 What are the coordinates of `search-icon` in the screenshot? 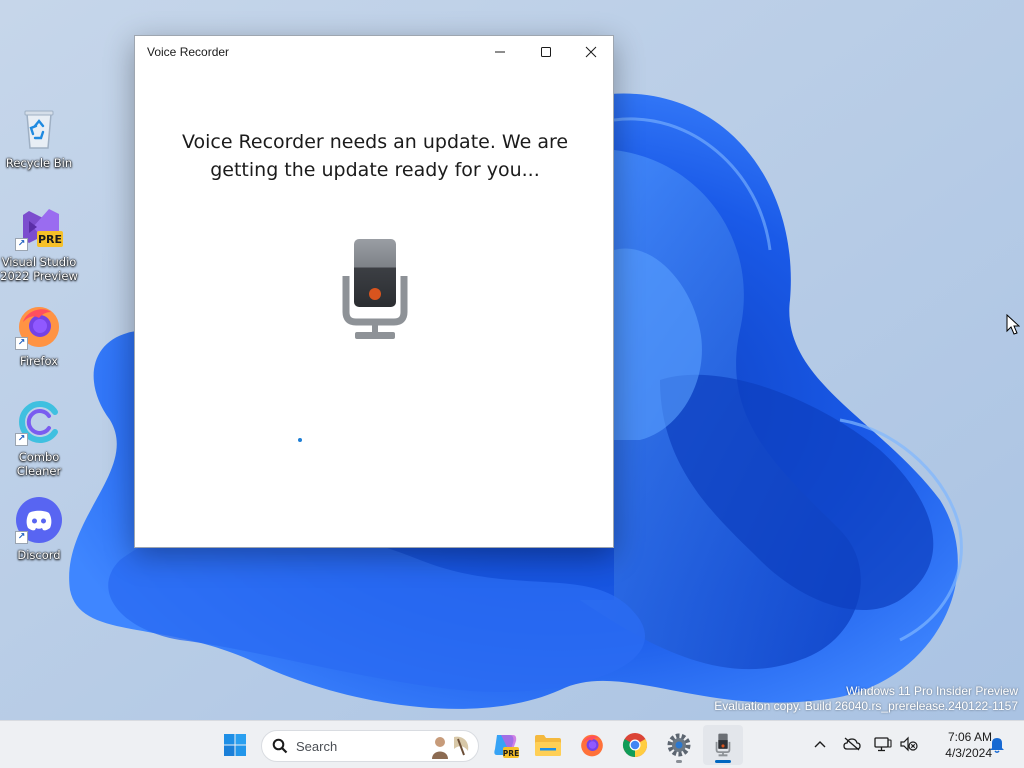 It's located at (280, 746).